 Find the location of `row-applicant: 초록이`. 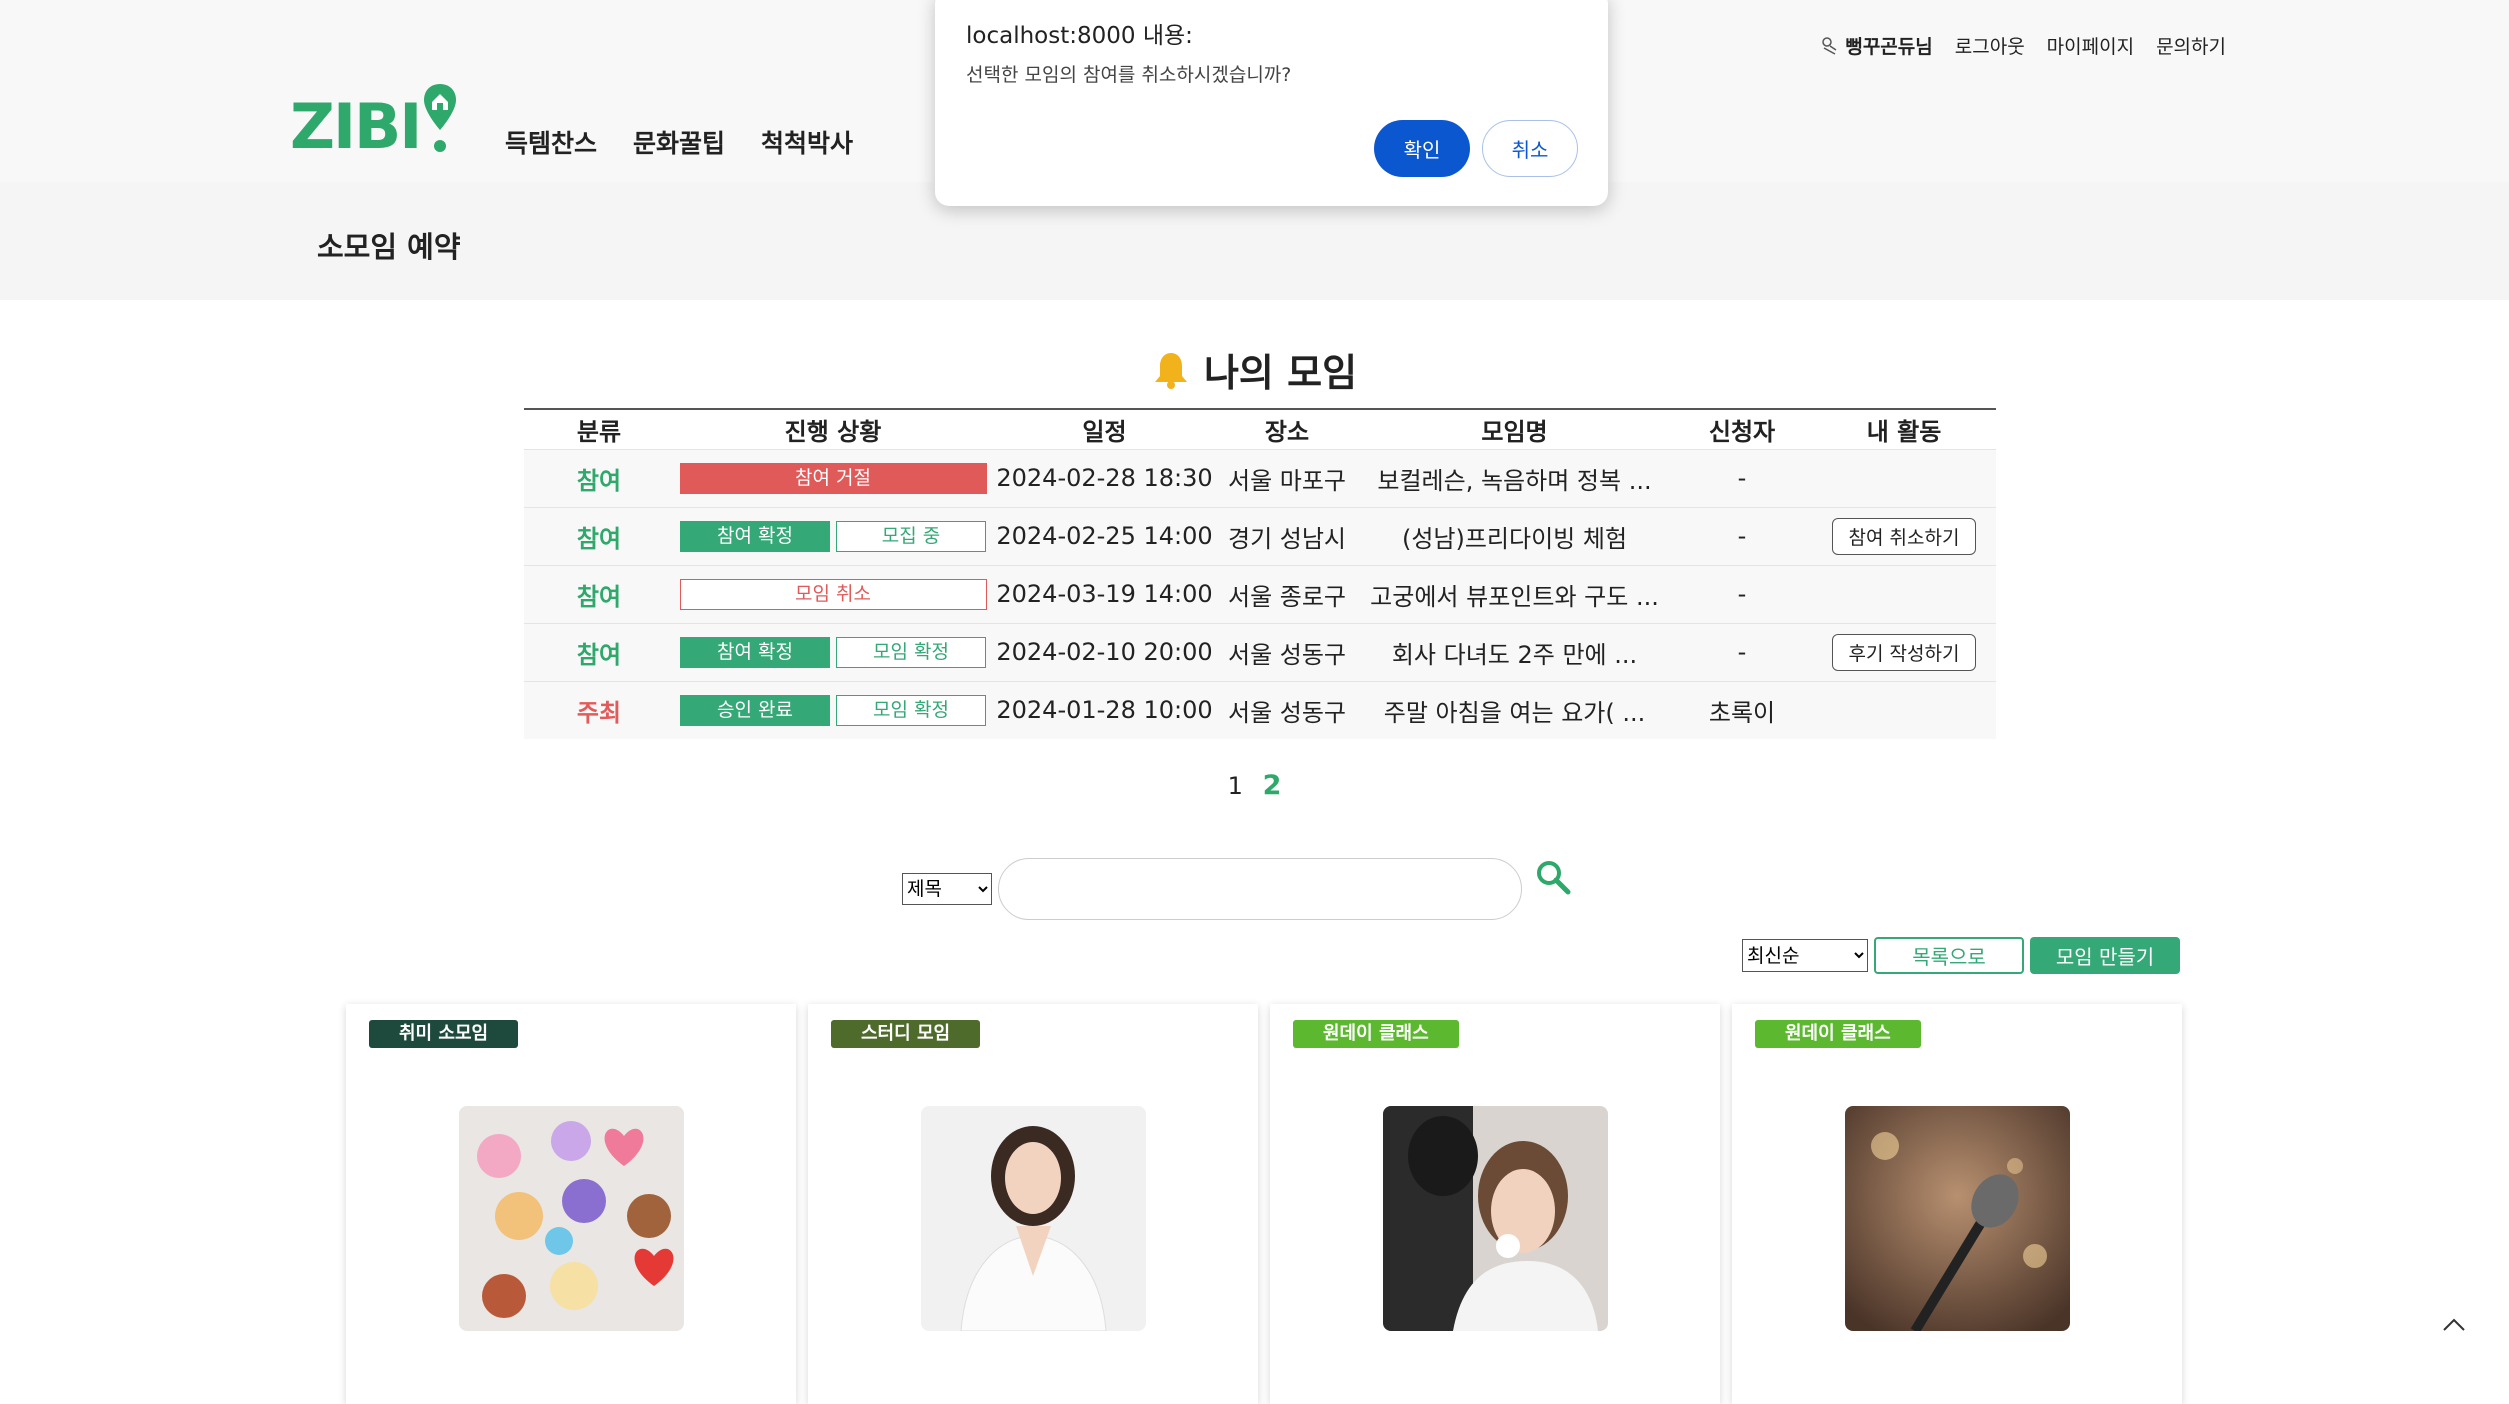

row-applicant: 초록이 is located at coordinates (1742, 709).